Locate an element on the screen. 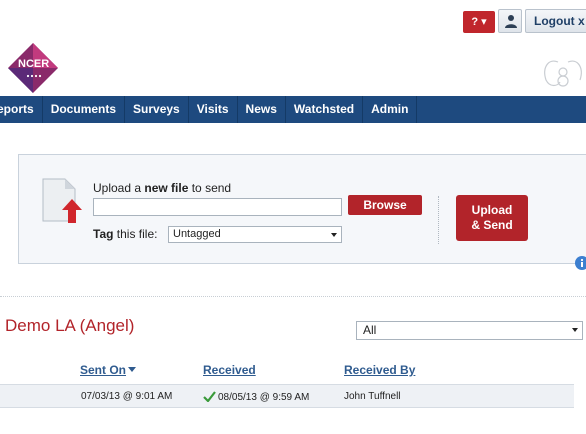 This screenshot has width=586, height=434. column-header-received-by: Received By is located at coordinates (379, 370).